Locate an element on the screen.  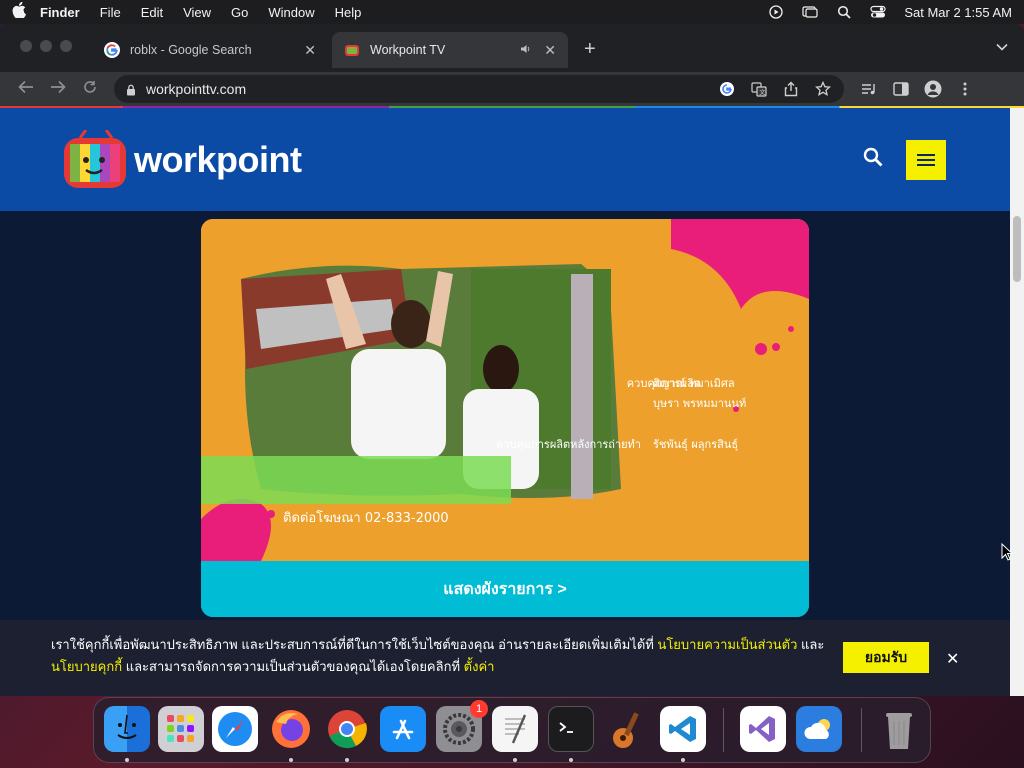
translate-icon: 文 is located at coordinates (759, 89).